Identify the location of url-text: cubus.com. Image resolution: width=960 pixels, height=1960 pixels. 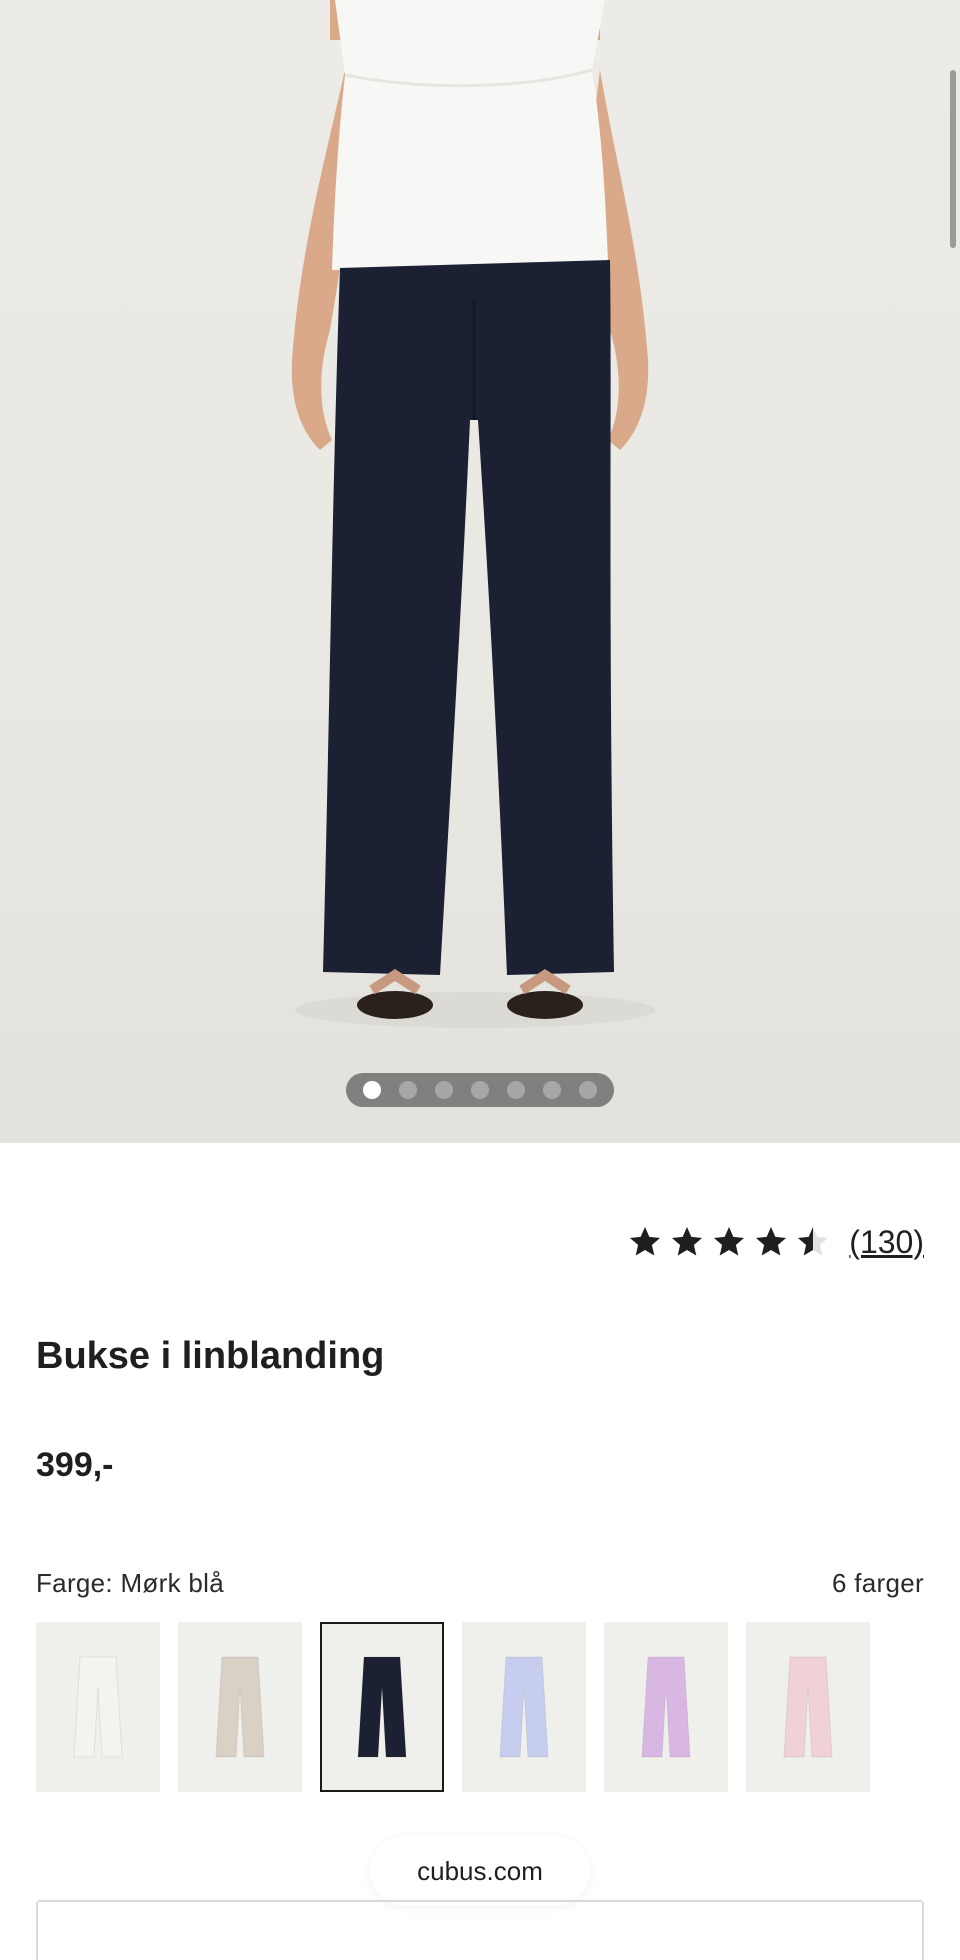
(480, 1870).